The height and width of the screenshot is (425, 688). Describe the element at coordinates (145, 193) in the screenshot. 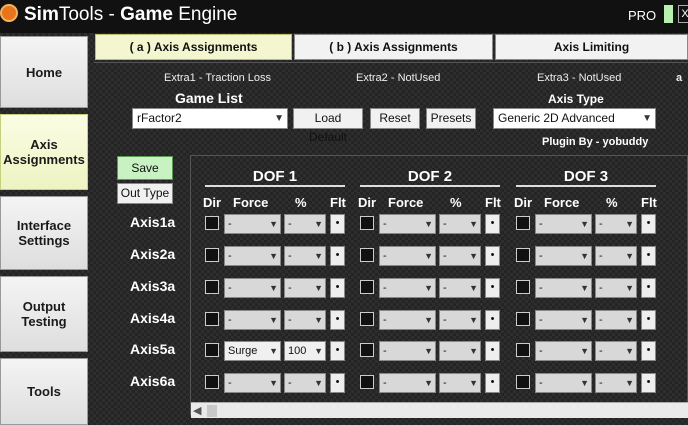

I see `out-type-button: Out Type` at that location.